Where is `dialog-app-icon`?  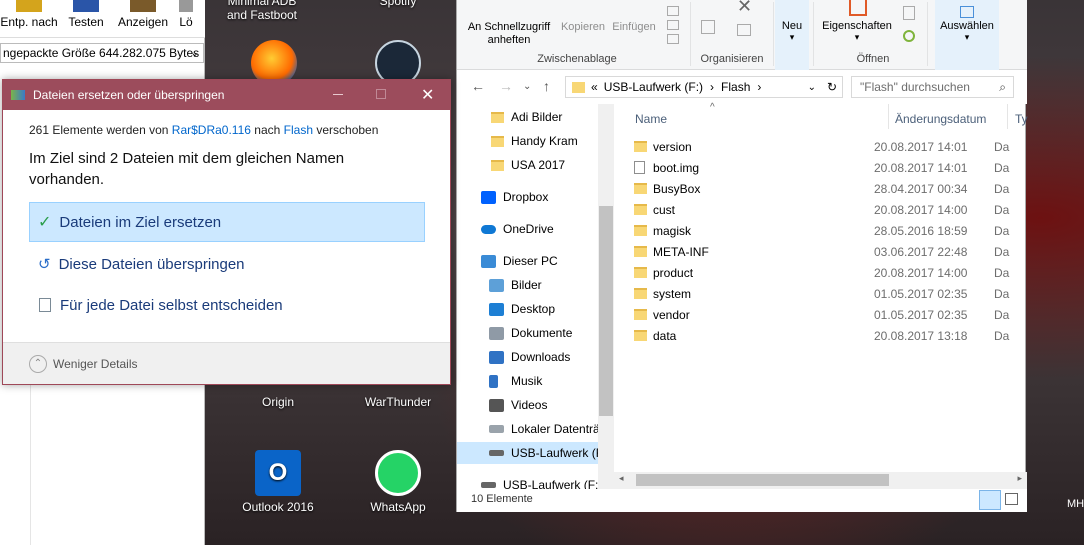 dialog-app-icon is located at coordinates (18, 95).